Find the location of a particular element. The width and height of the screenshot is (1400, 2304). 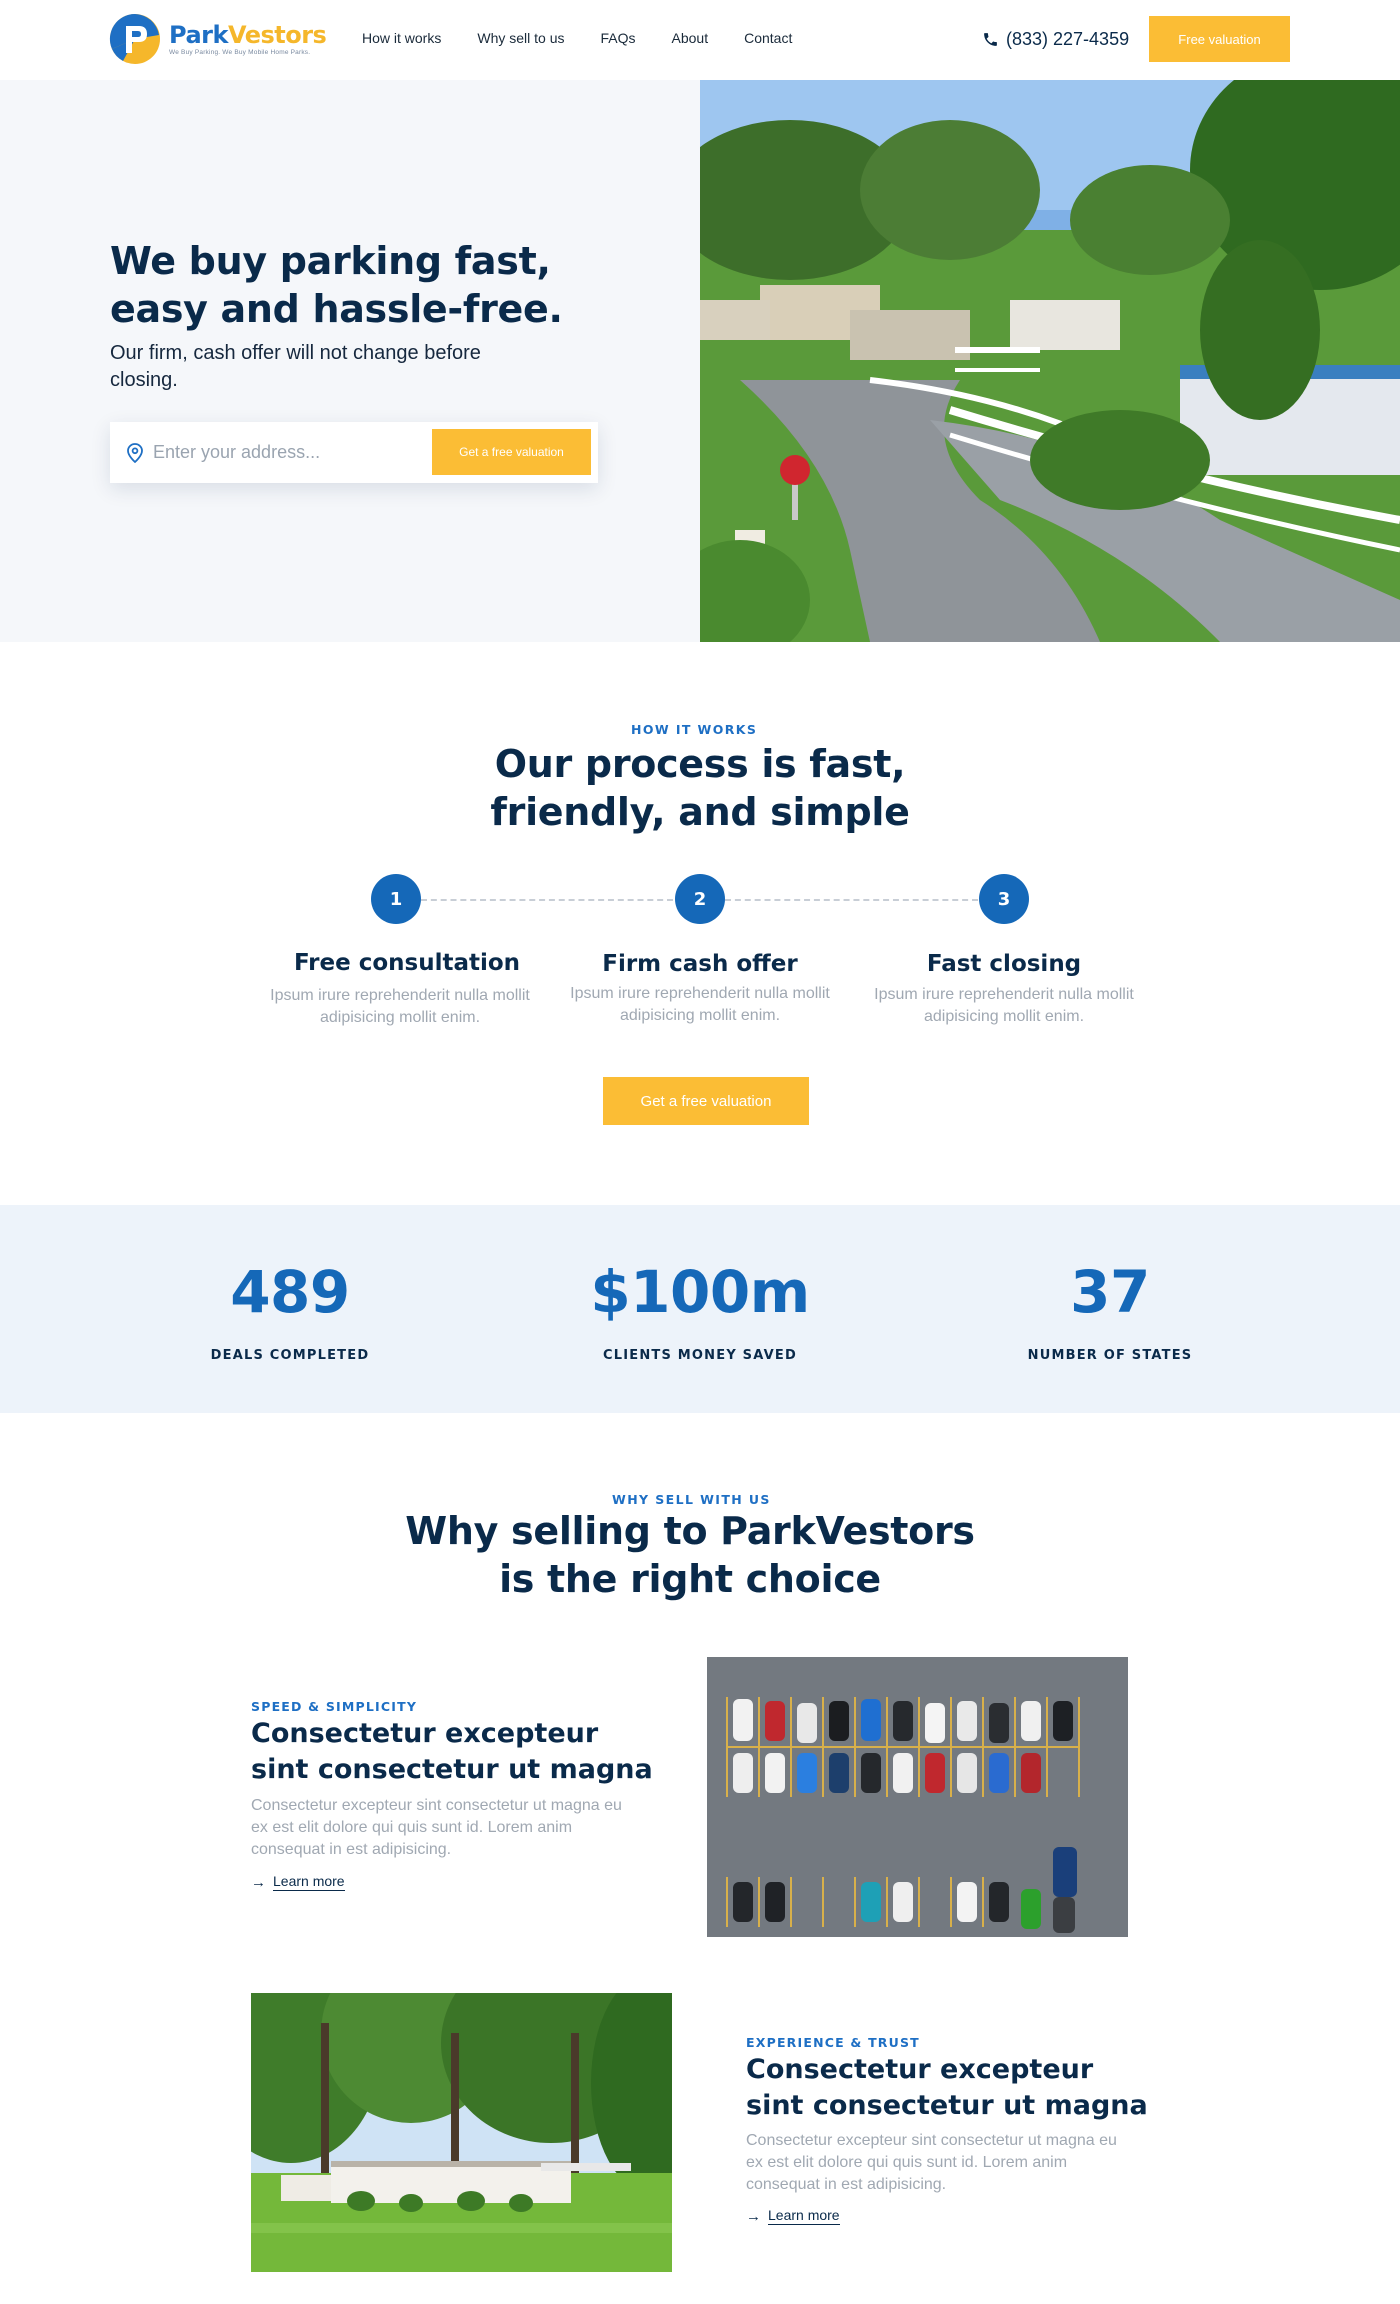

hero-image is located at coordinates (1050, 361).